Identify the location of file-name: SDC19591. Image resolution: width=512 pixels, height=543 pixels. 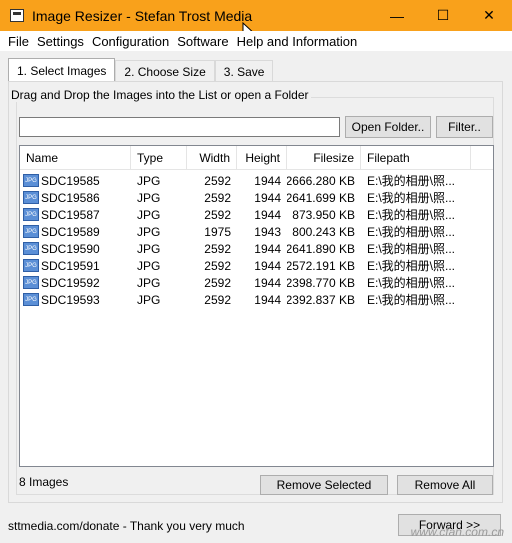
(70, 265).